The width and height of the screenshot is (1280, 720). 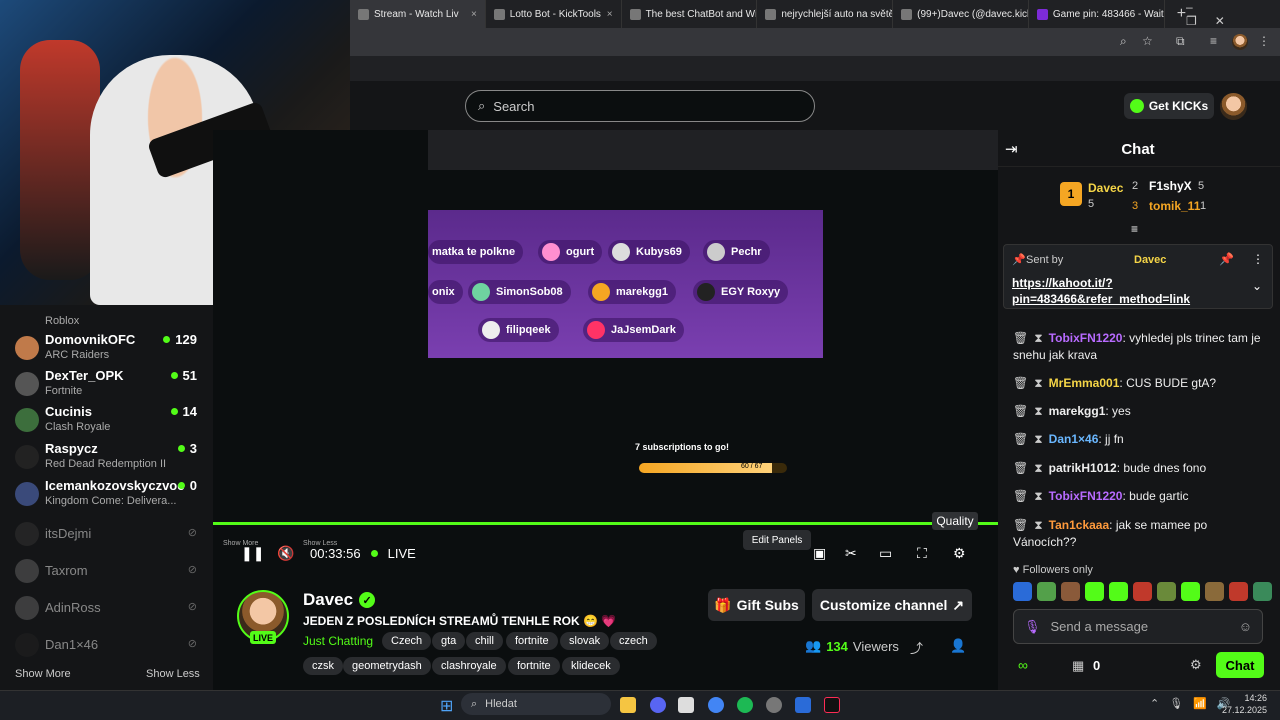 What do you see at coordinates (252, 553) in the screenshot?
I see `pause-icon: ❚❚` at bounding box center [252, 553].